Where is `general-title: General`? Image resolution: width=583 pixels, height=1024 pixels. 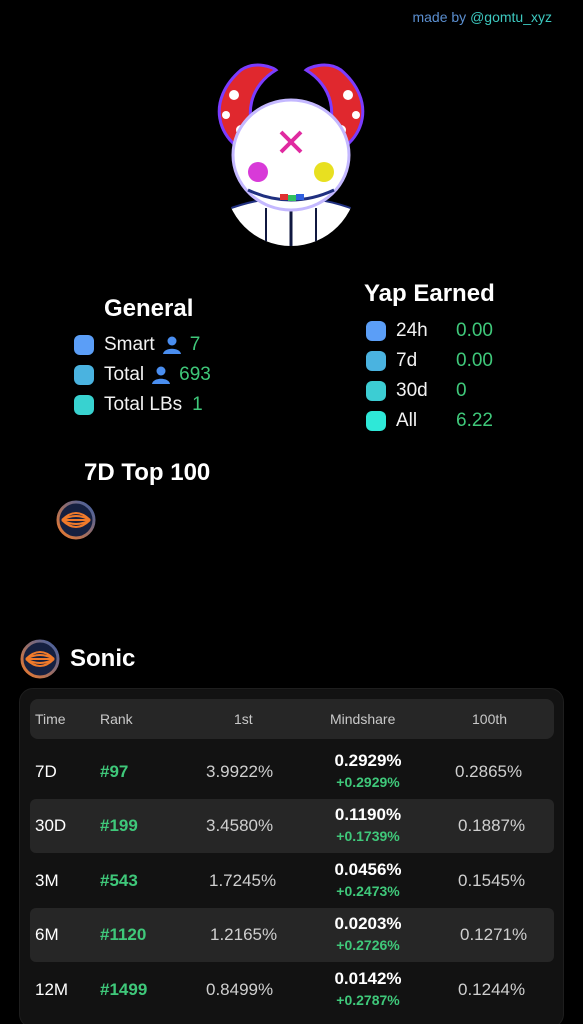
general-title: General is located at coordinates (149, 308).